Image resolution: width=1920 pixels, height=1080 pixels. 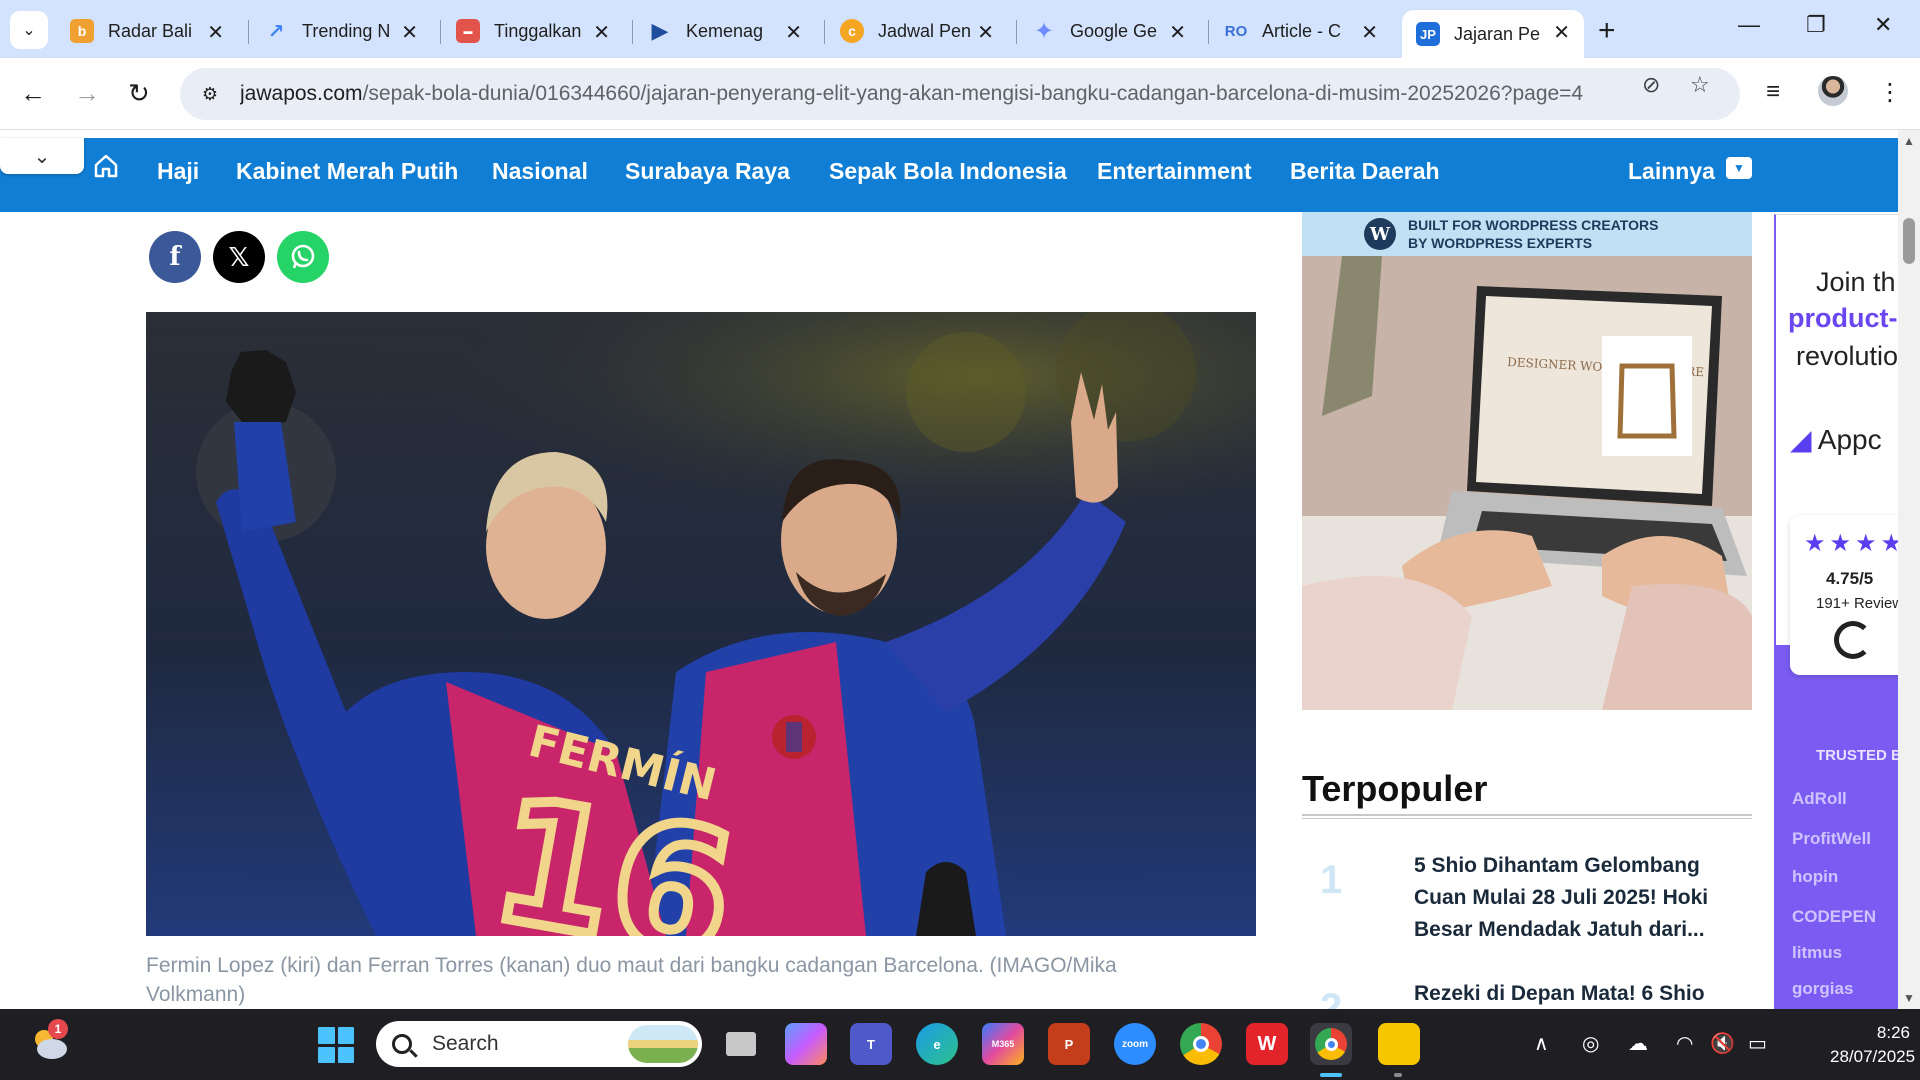 I want to click on scrollbar-thumb, so click(x=1909, y=241).